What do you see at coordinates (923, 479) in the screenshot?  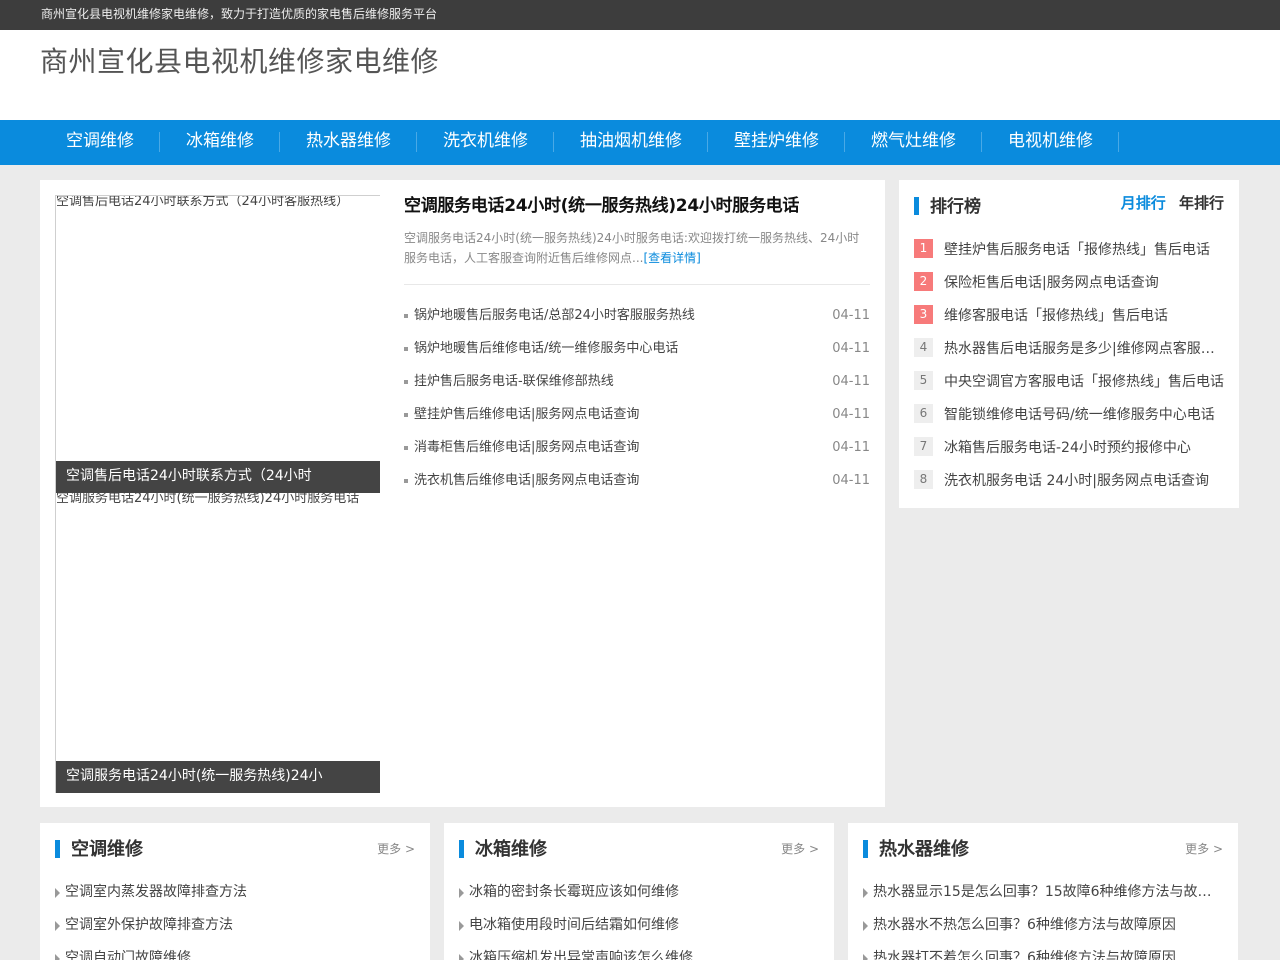 I see `rank-badge: 8` at bounding box center [923, 479].